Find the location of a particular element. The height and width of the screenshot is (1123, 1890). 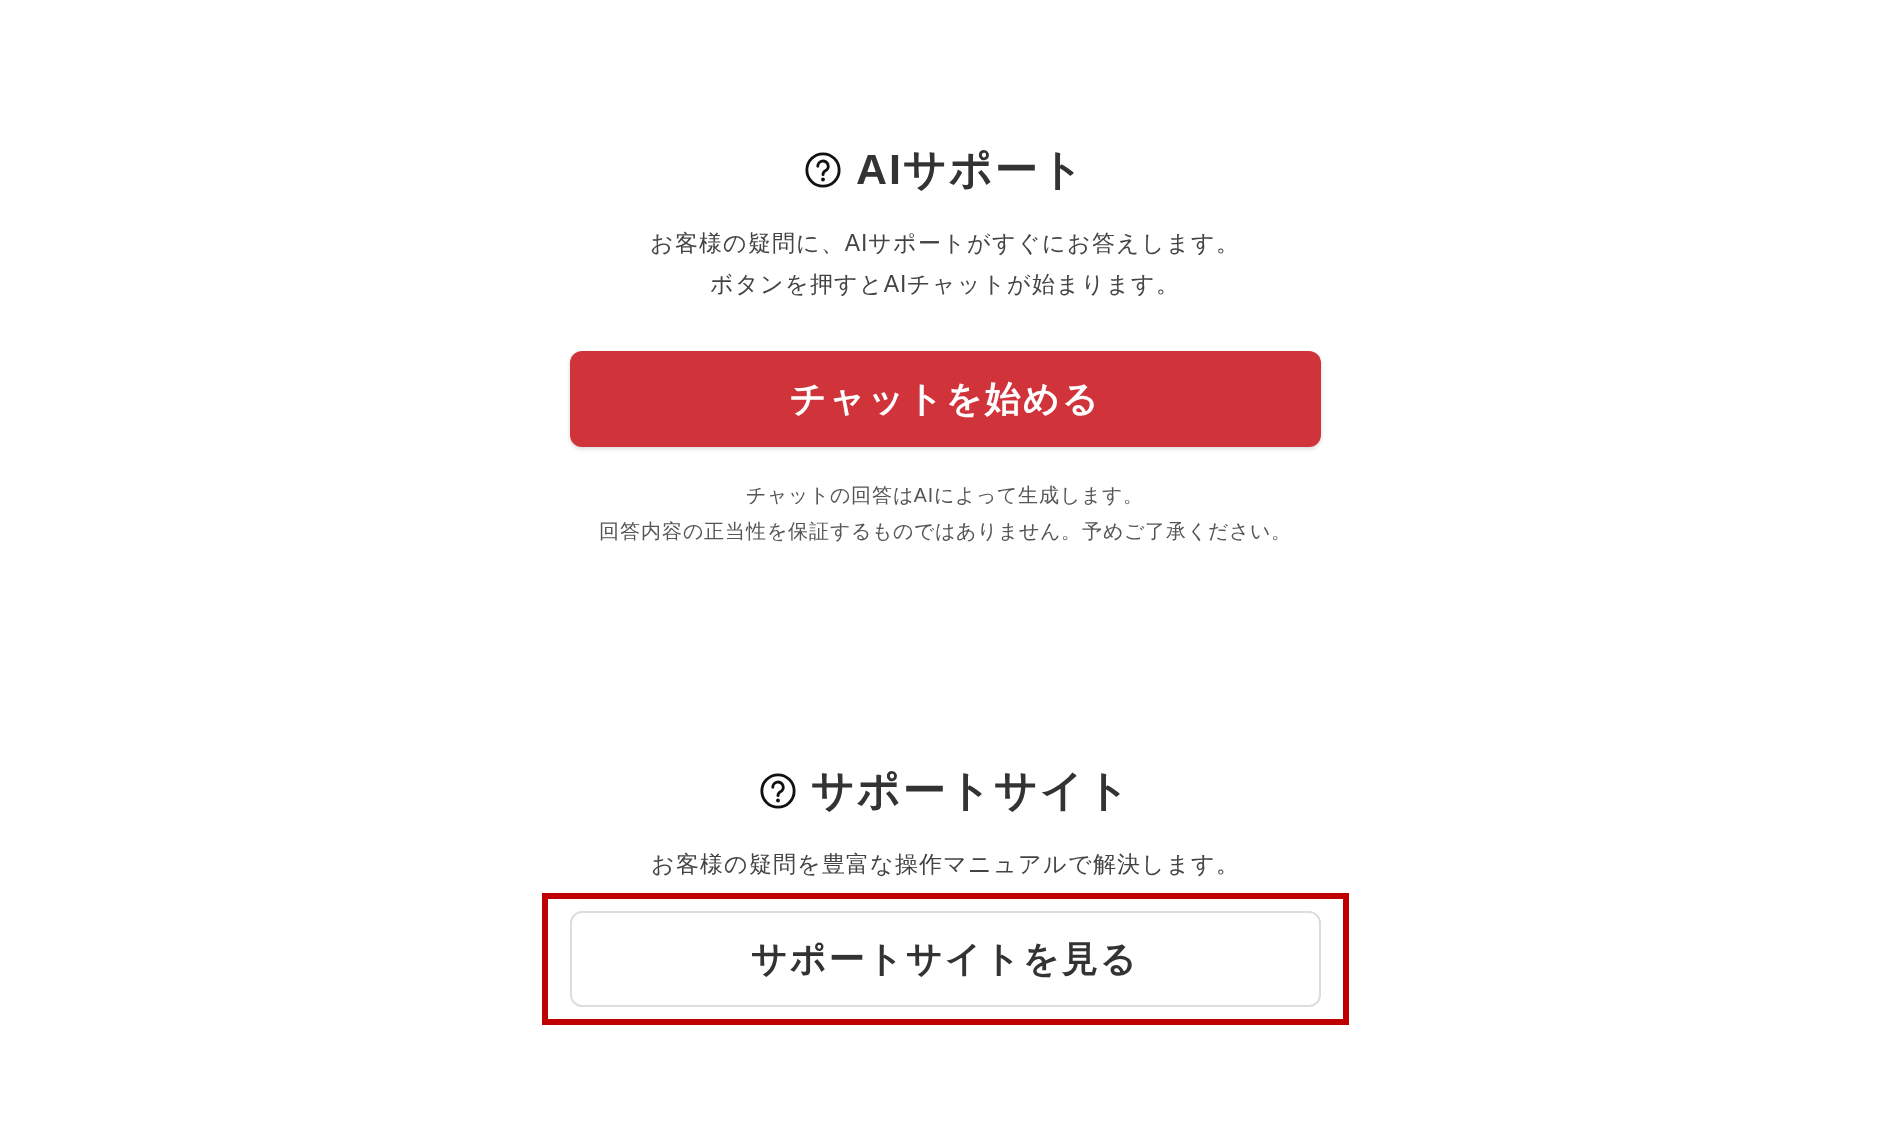

section-description: お客様の疑問に、AIサポートがすぐにお答えします。 ボタンを押すとAIチャットが始まります。 is located at coordinates (945, 264).